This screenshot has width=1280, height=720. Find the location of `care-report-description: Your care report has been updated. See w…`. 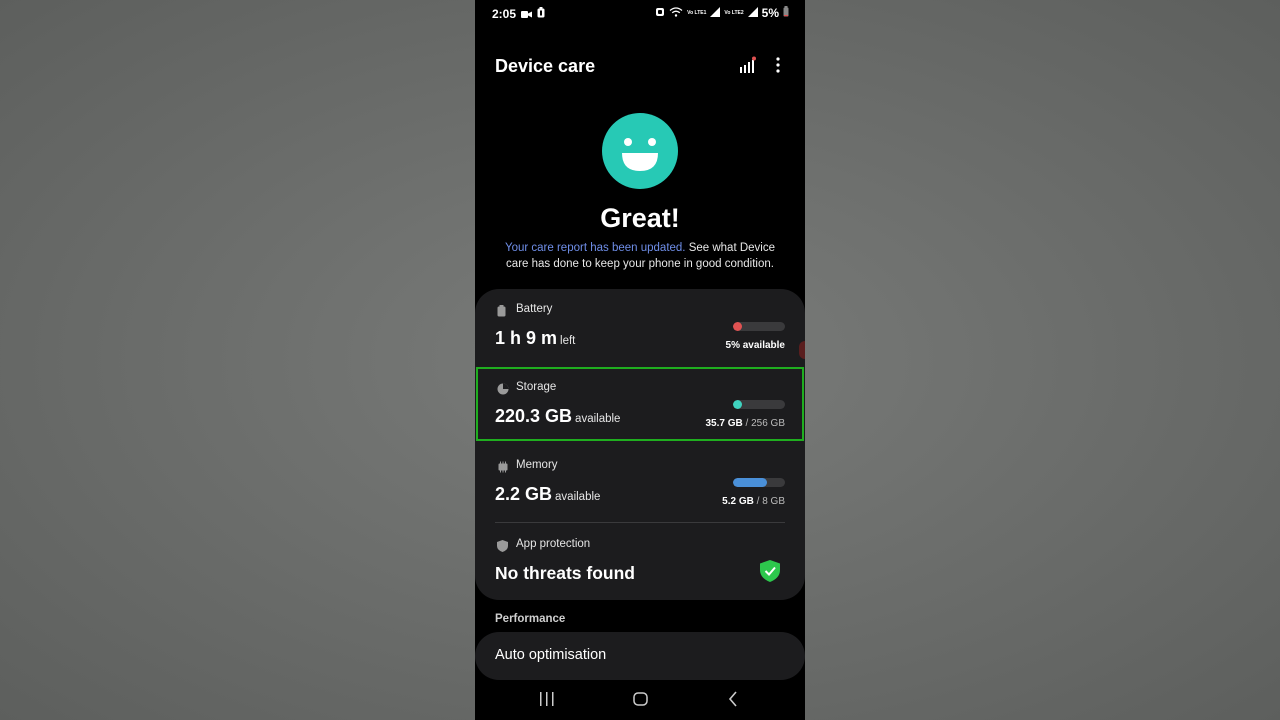

care-report-description: Your care report has been updated. See w… is located at coordinates (640, 256).